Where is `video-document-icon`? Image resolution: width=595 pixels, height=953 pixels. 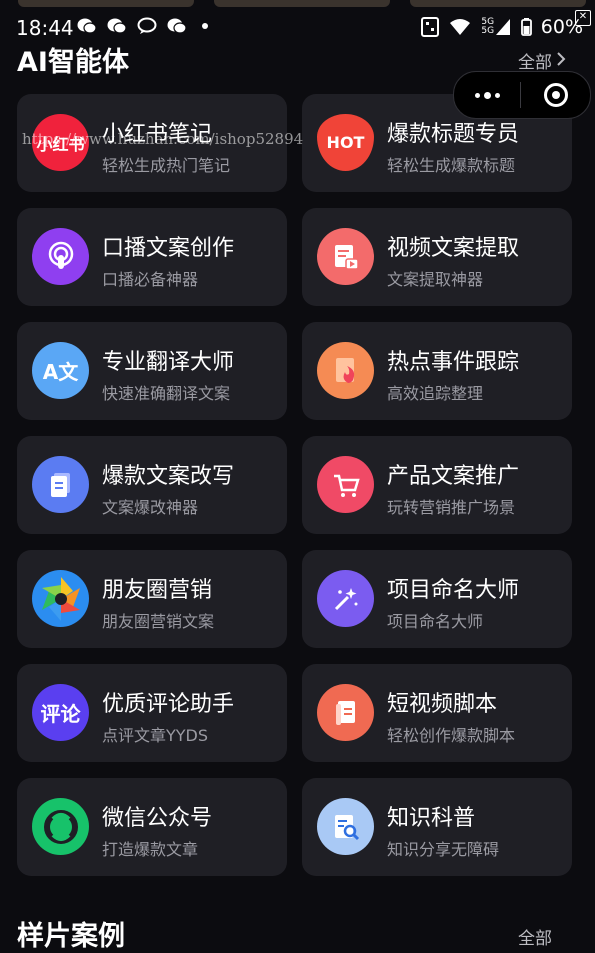 video-document-icon is located at coordinates (345, 256).